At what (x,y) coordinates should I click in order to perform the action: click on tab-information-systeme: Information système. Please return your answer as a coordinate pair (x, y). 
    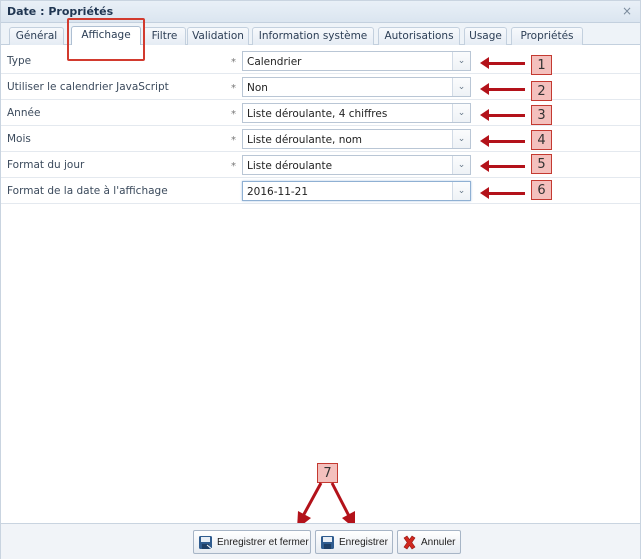
    Looking at the image, I should click on (313, 36).